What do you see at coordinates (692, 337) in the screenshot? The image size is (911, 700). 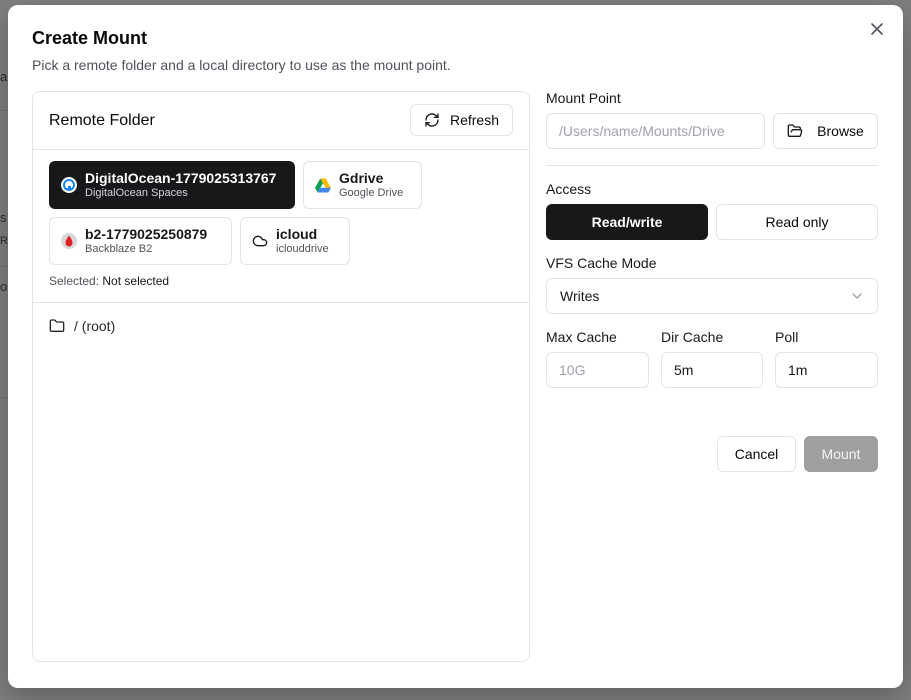 I see `dir-cache-label: Dir Cache` at bounding box center [692, 337].